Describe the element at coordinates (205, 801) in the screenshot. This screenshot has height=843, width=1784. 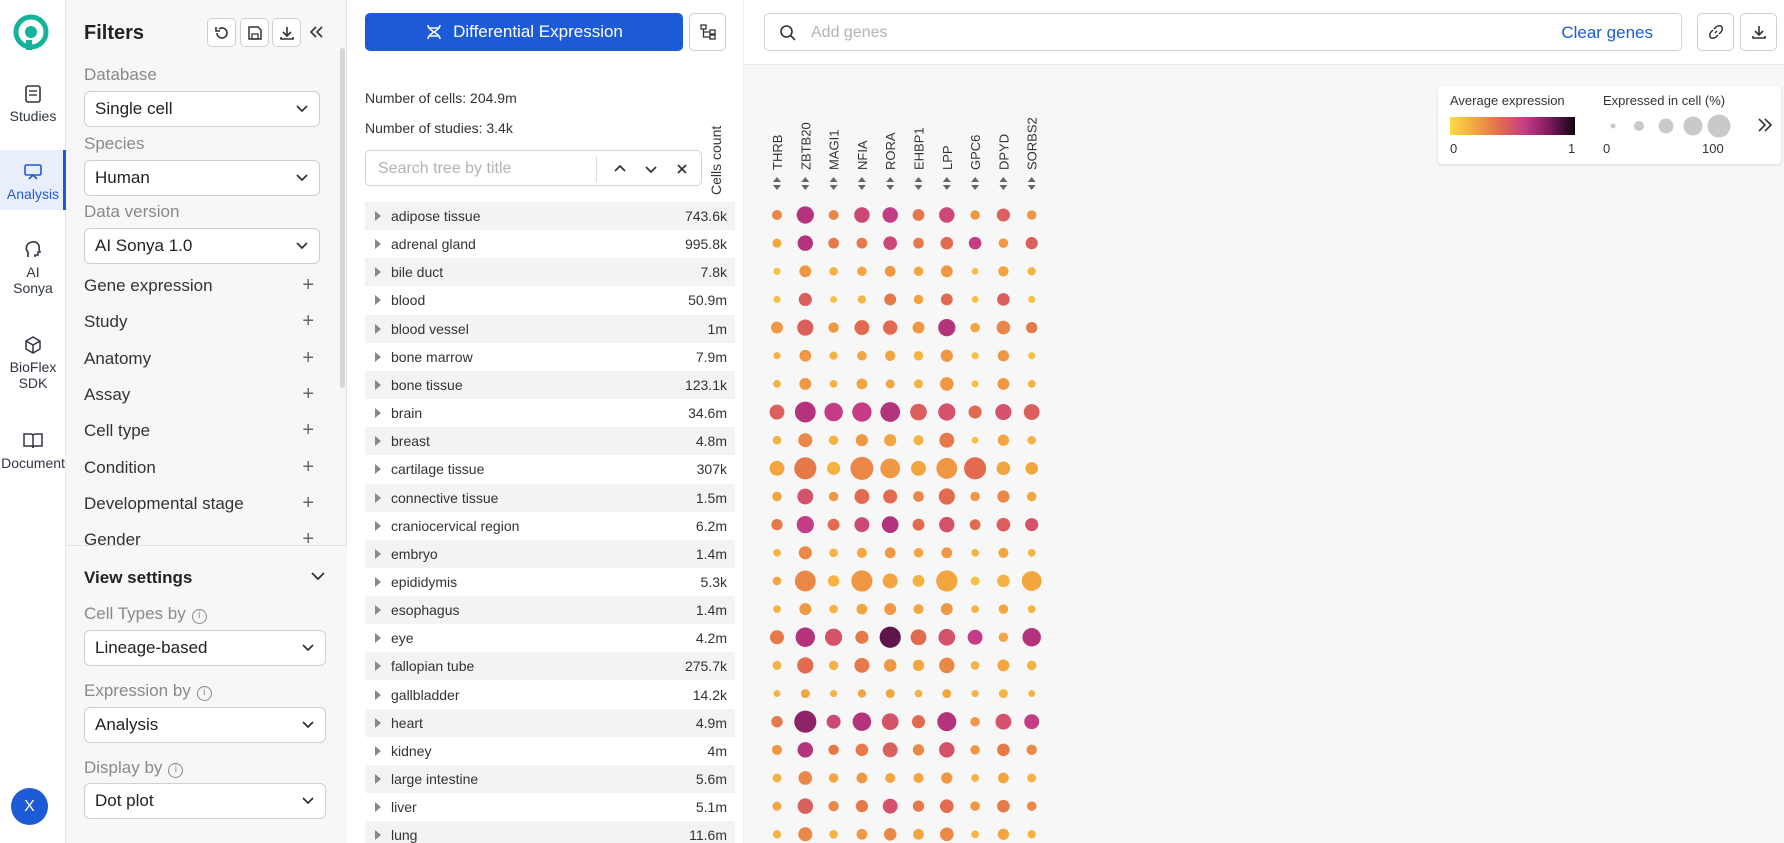
I see `display-by-select: Dot plot` at that location.